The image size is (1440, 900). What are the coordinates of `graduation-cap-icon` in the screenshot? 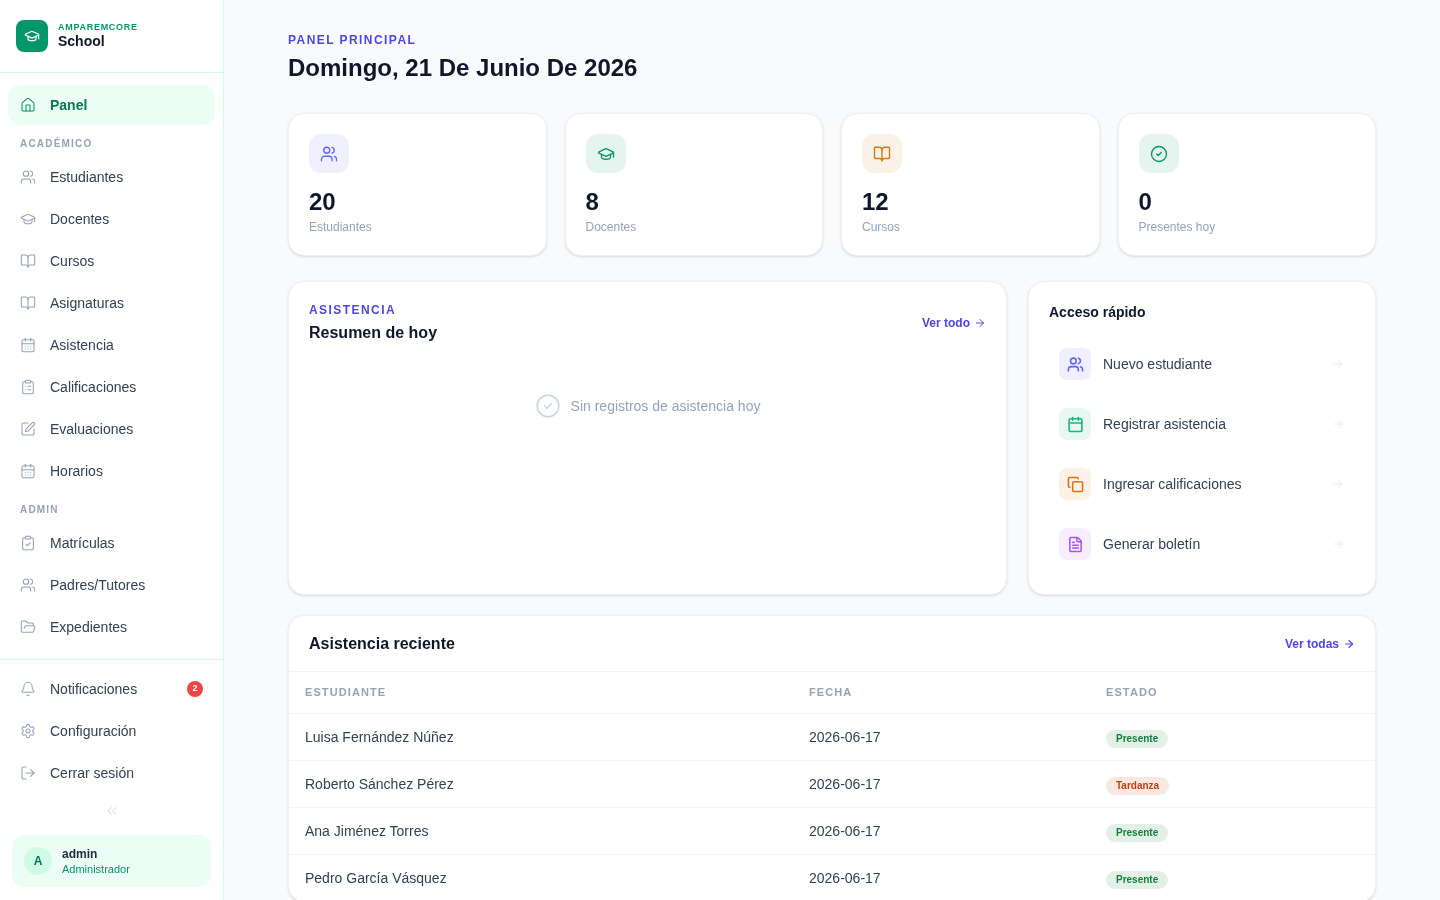 It's located at (28, 219).